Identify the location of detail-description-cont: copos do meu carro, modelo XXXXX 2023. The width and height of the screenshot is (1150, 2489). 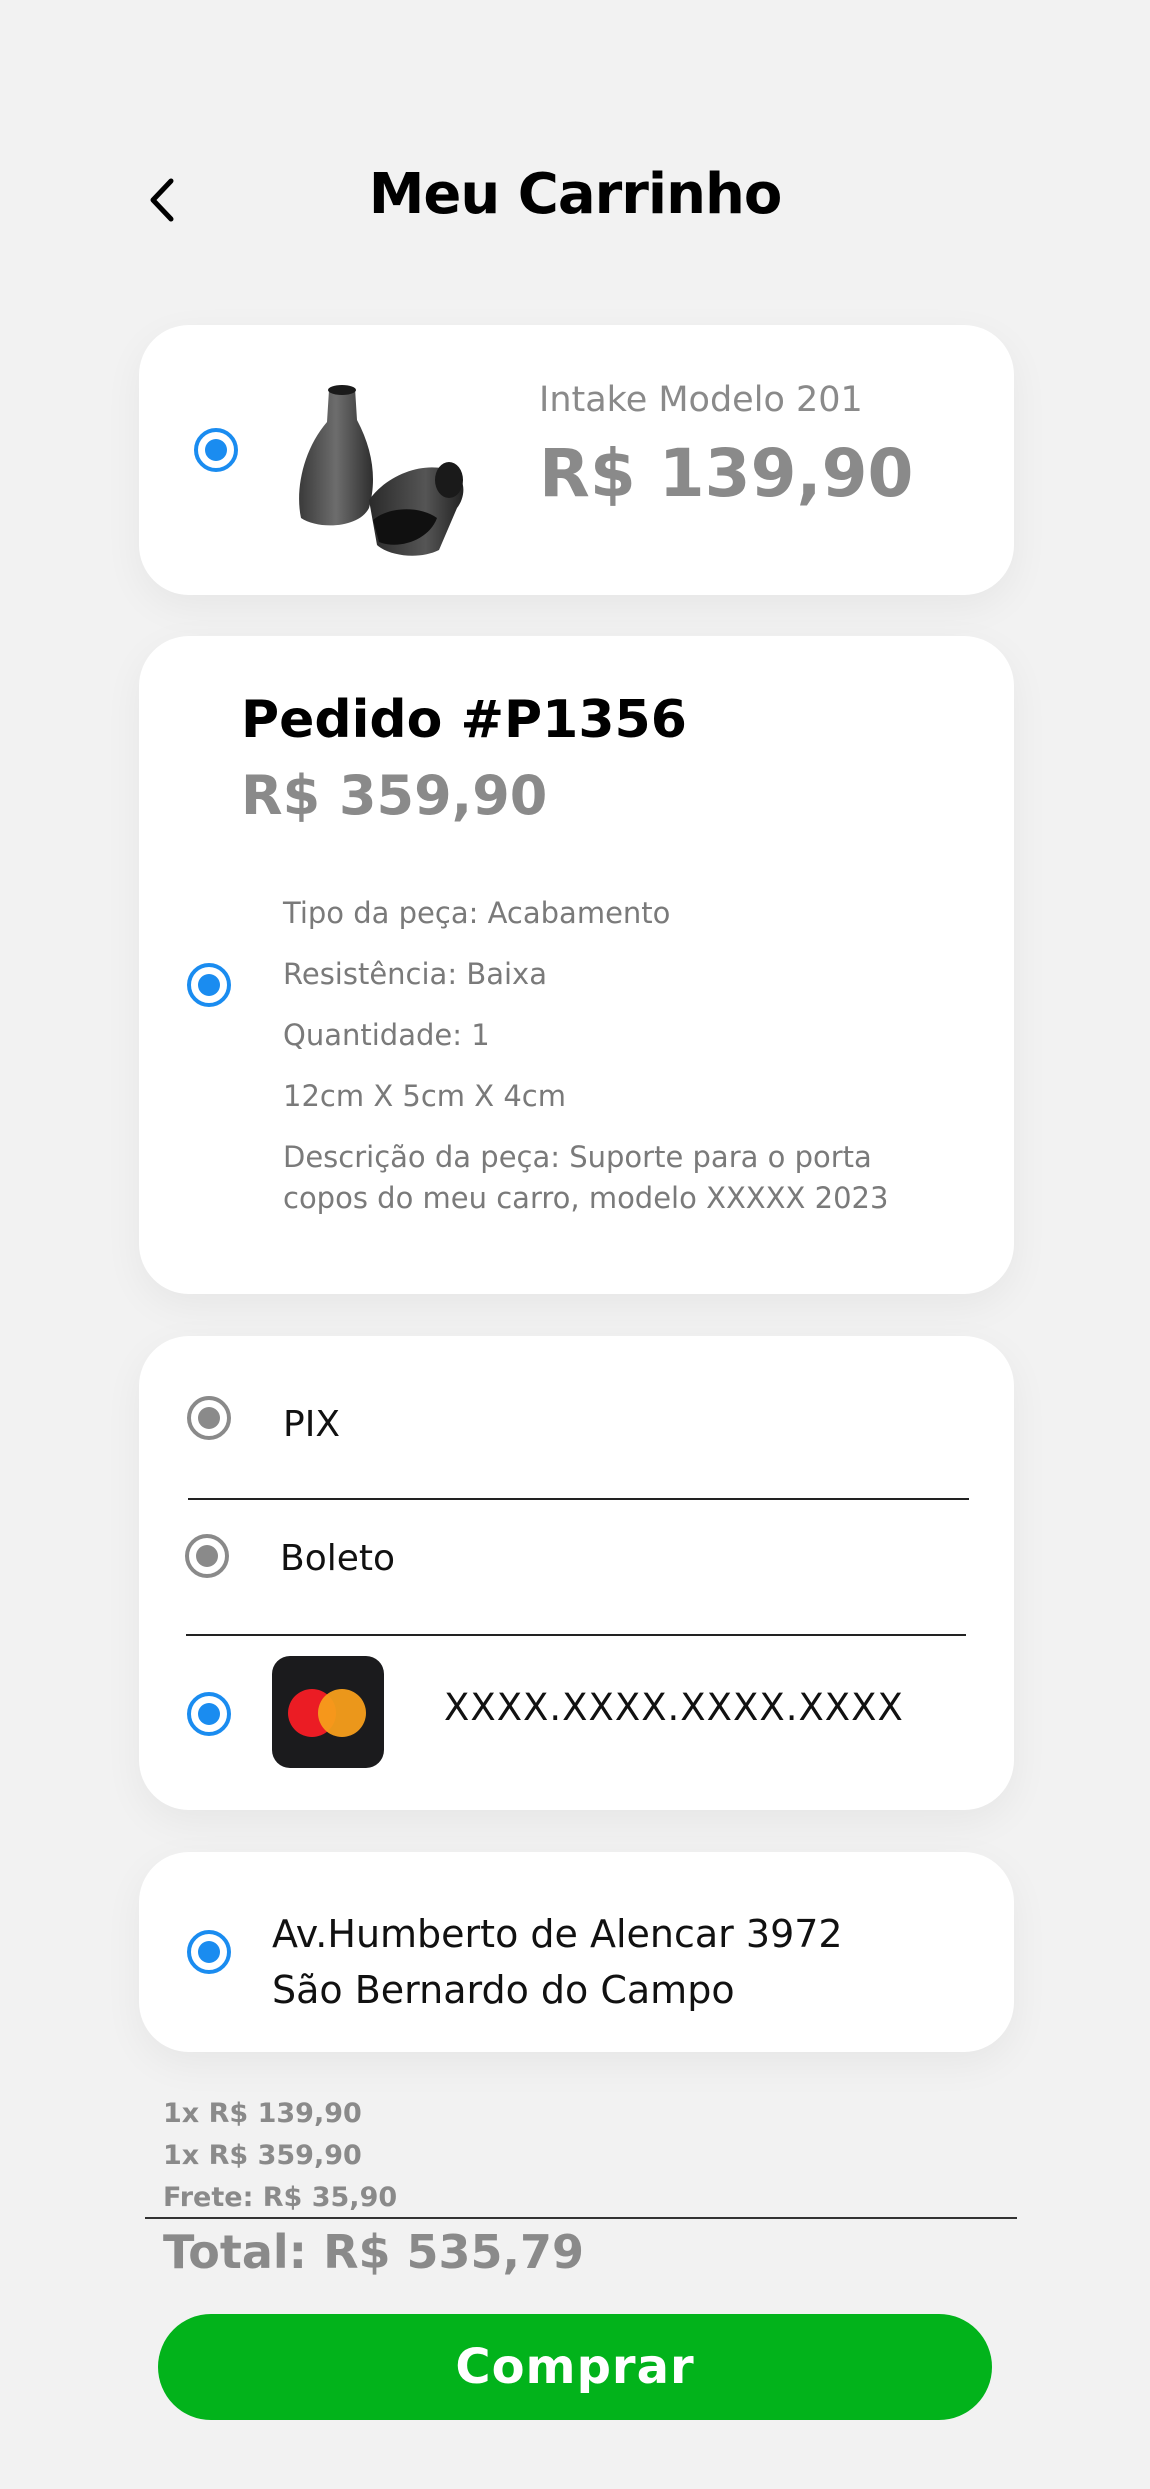
(586, 1198).